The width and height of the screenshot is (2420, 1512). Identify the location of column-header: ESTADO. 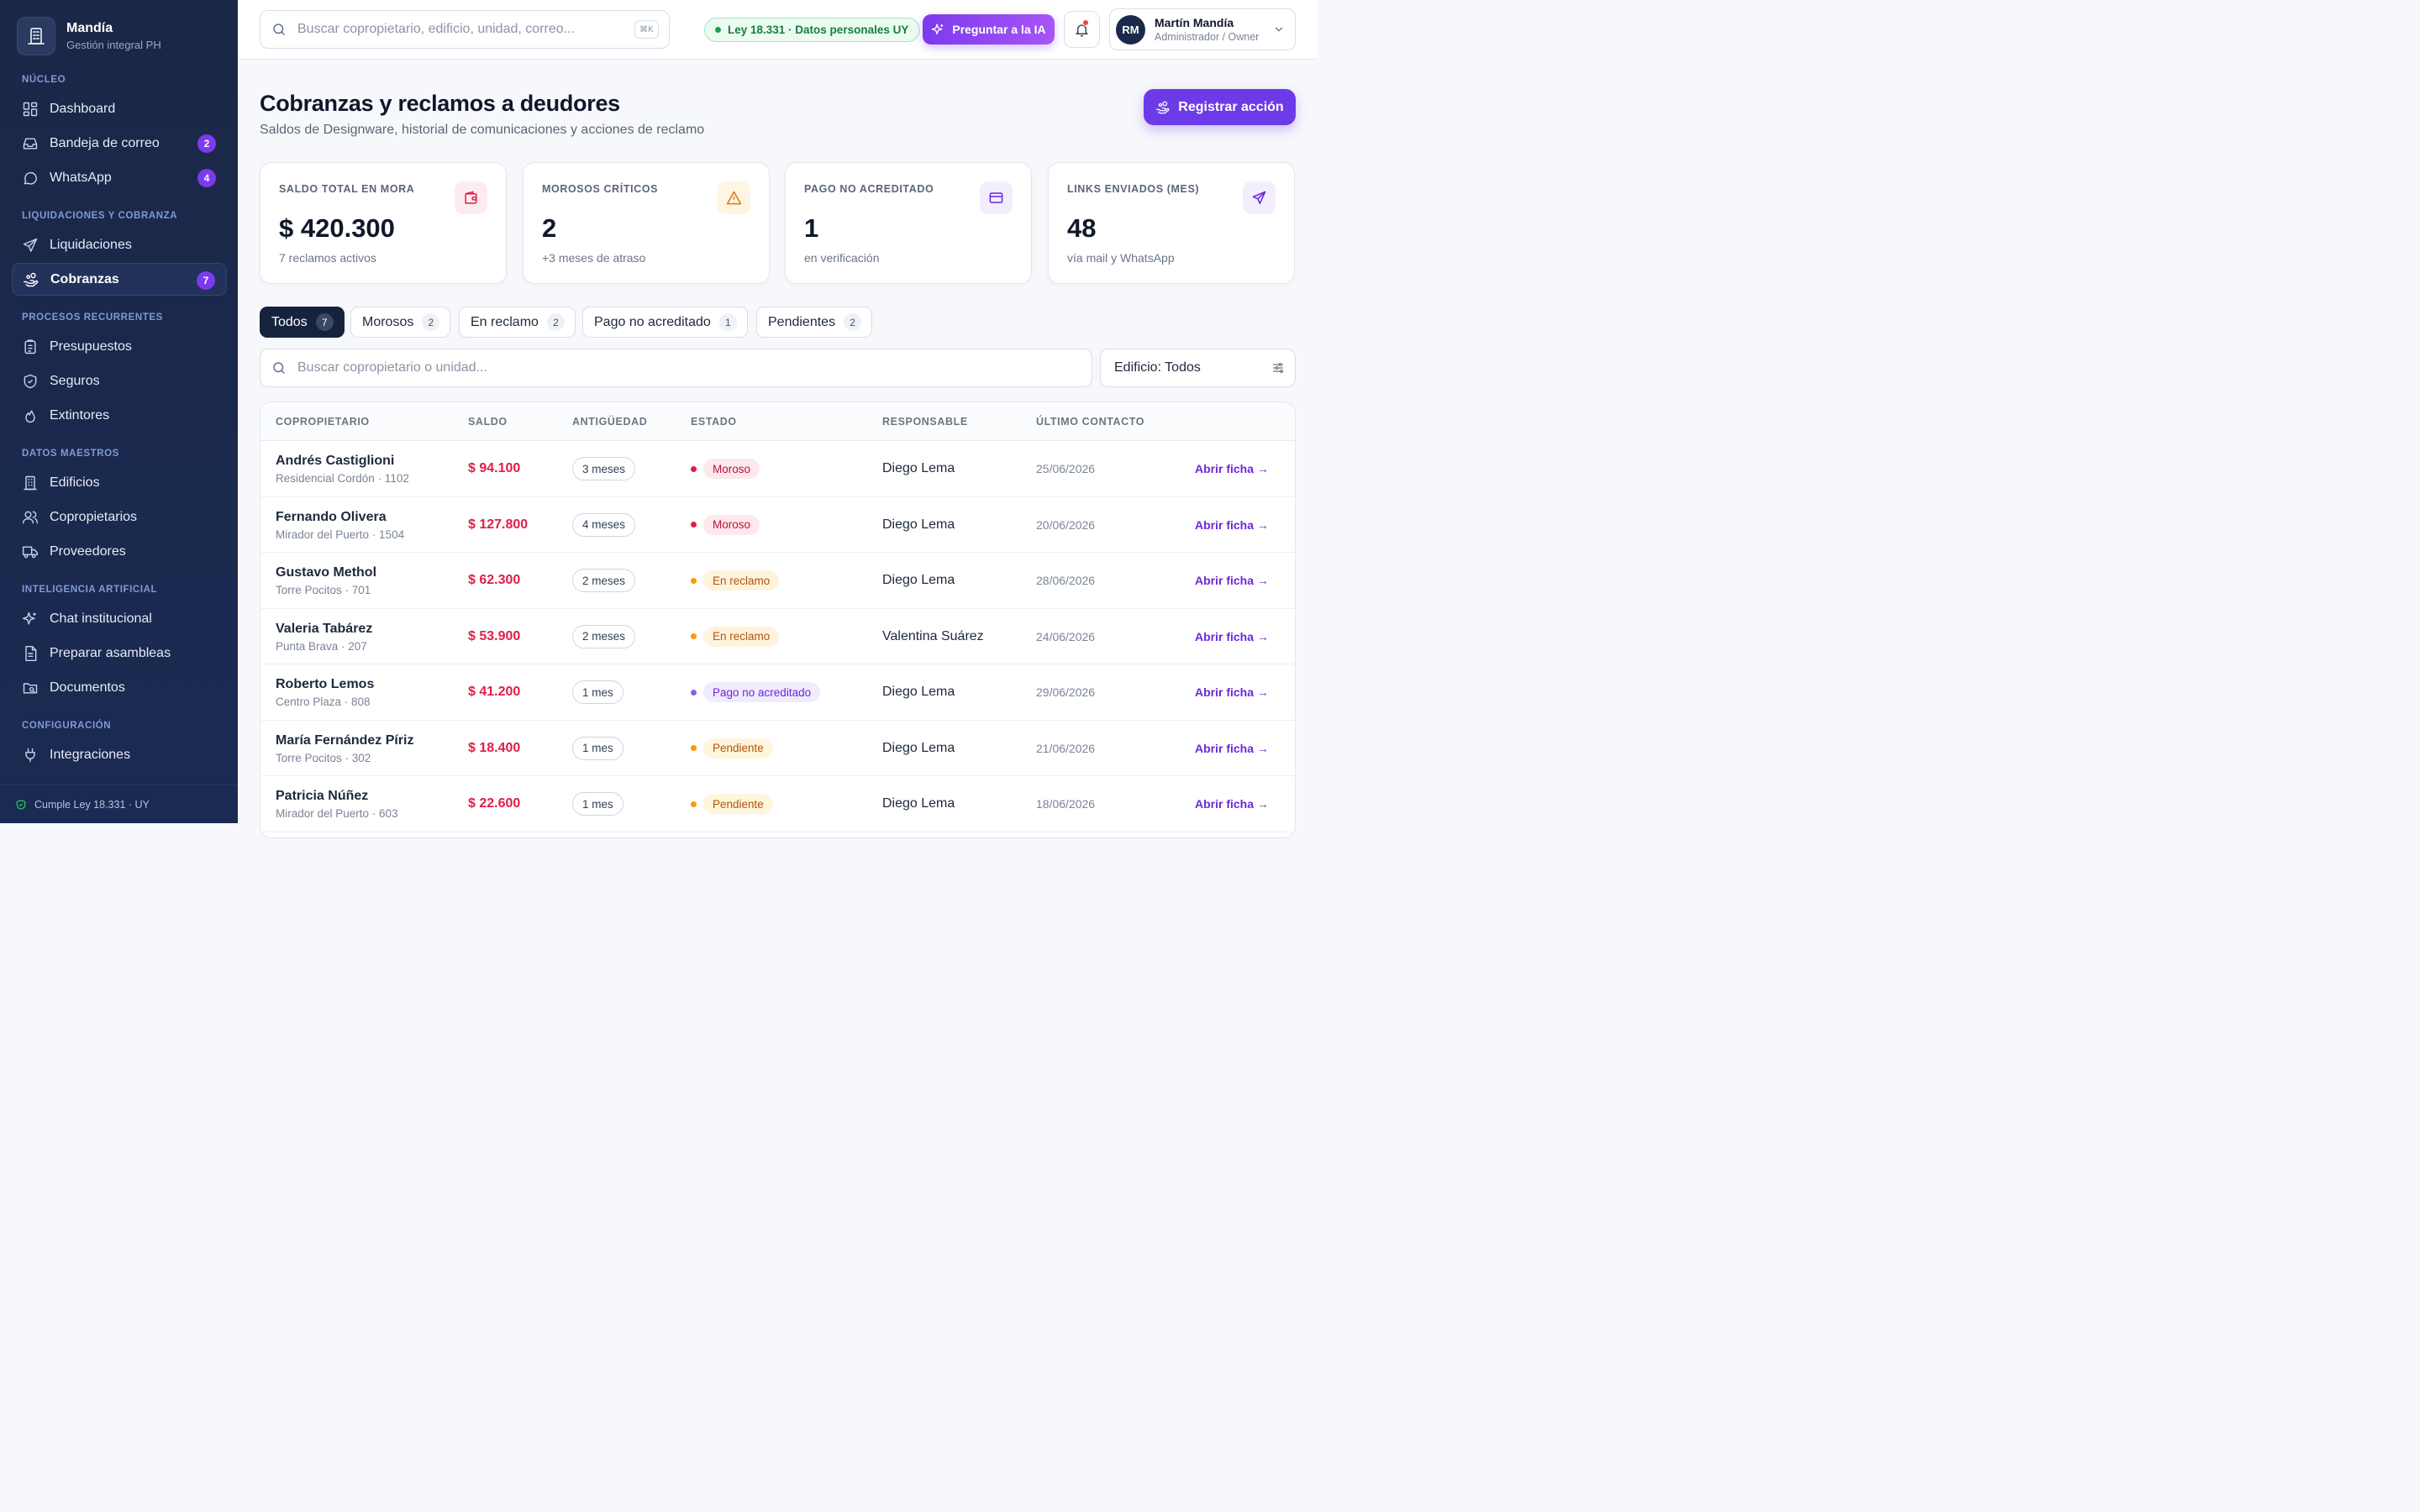
(714, 422).